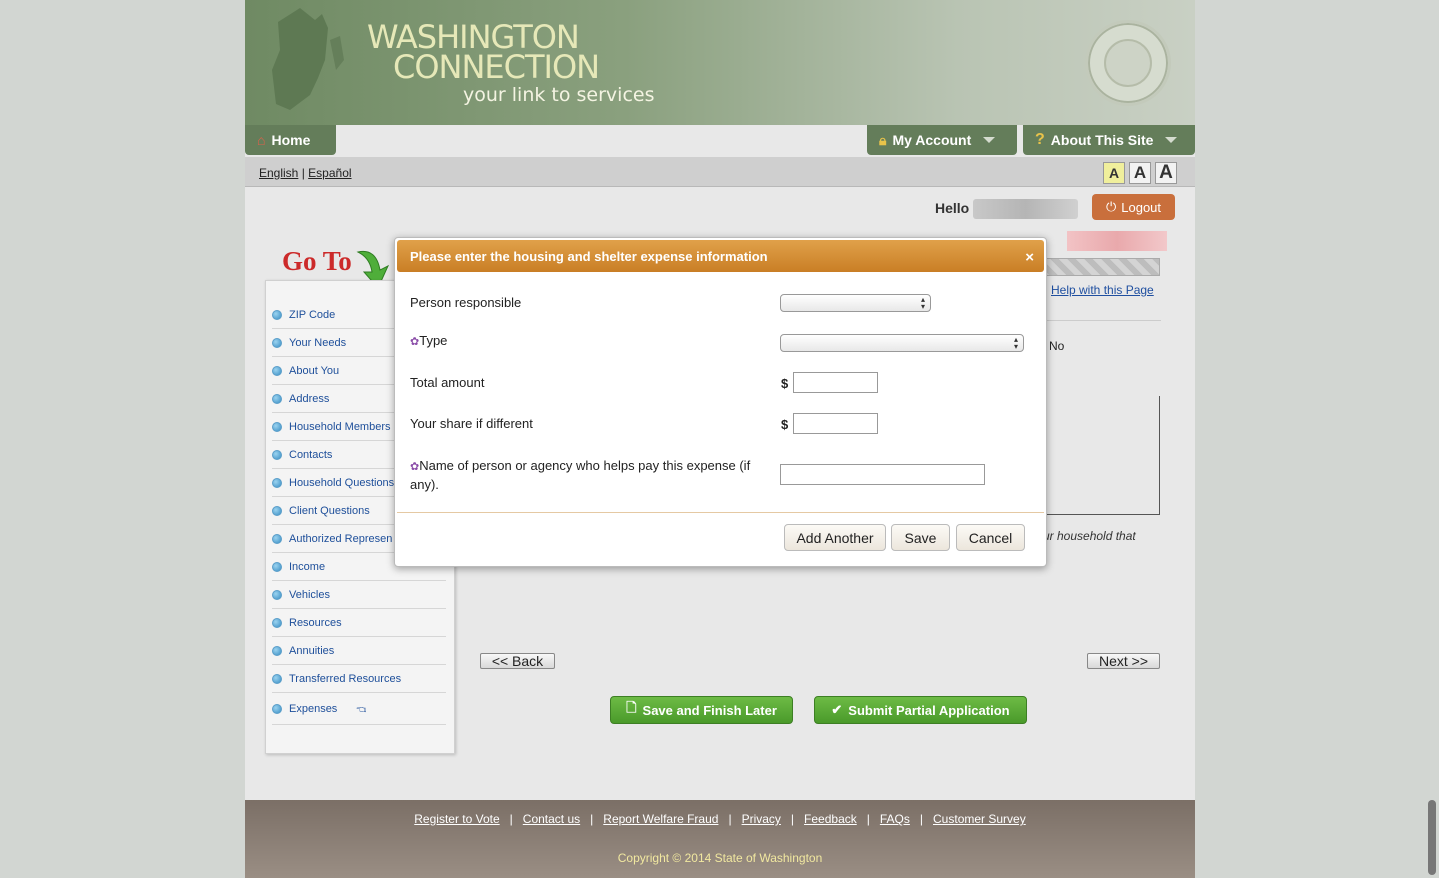 This screenshot has height=878, width=1439. Describe the element at coordinates (895, 819) in the screenshot. I see `footer-link-faqs: FAQs` at that location.